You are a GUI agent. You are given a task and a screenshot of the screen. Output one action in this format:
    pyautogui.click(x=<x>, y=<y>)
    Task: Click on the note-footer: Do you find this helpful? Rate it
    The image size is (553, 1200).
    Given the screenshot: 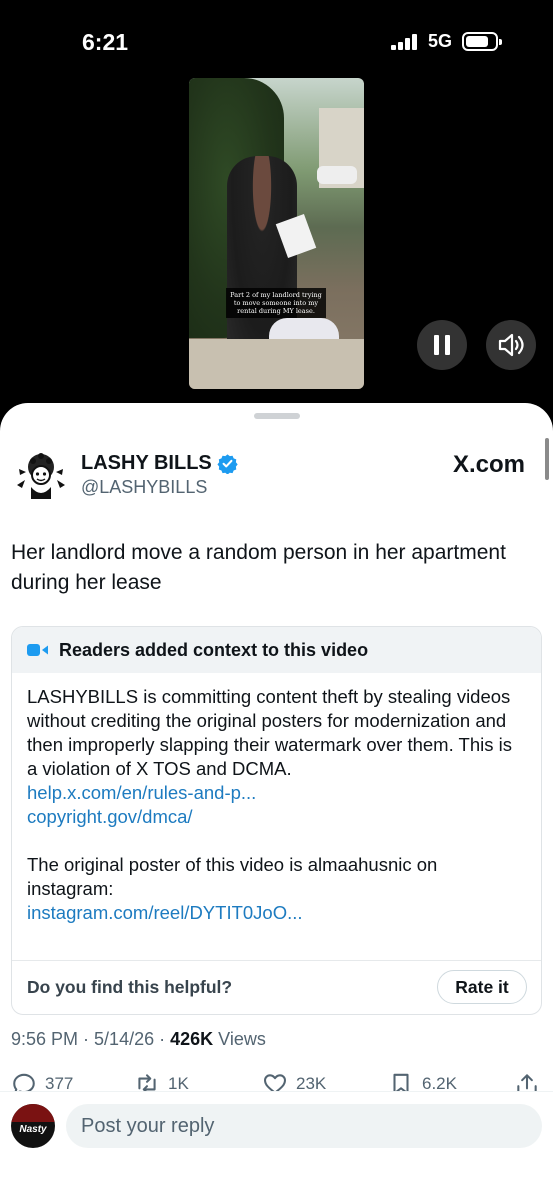 What is the action you would take?
    pyautogui.click(x=276, y=987)
    